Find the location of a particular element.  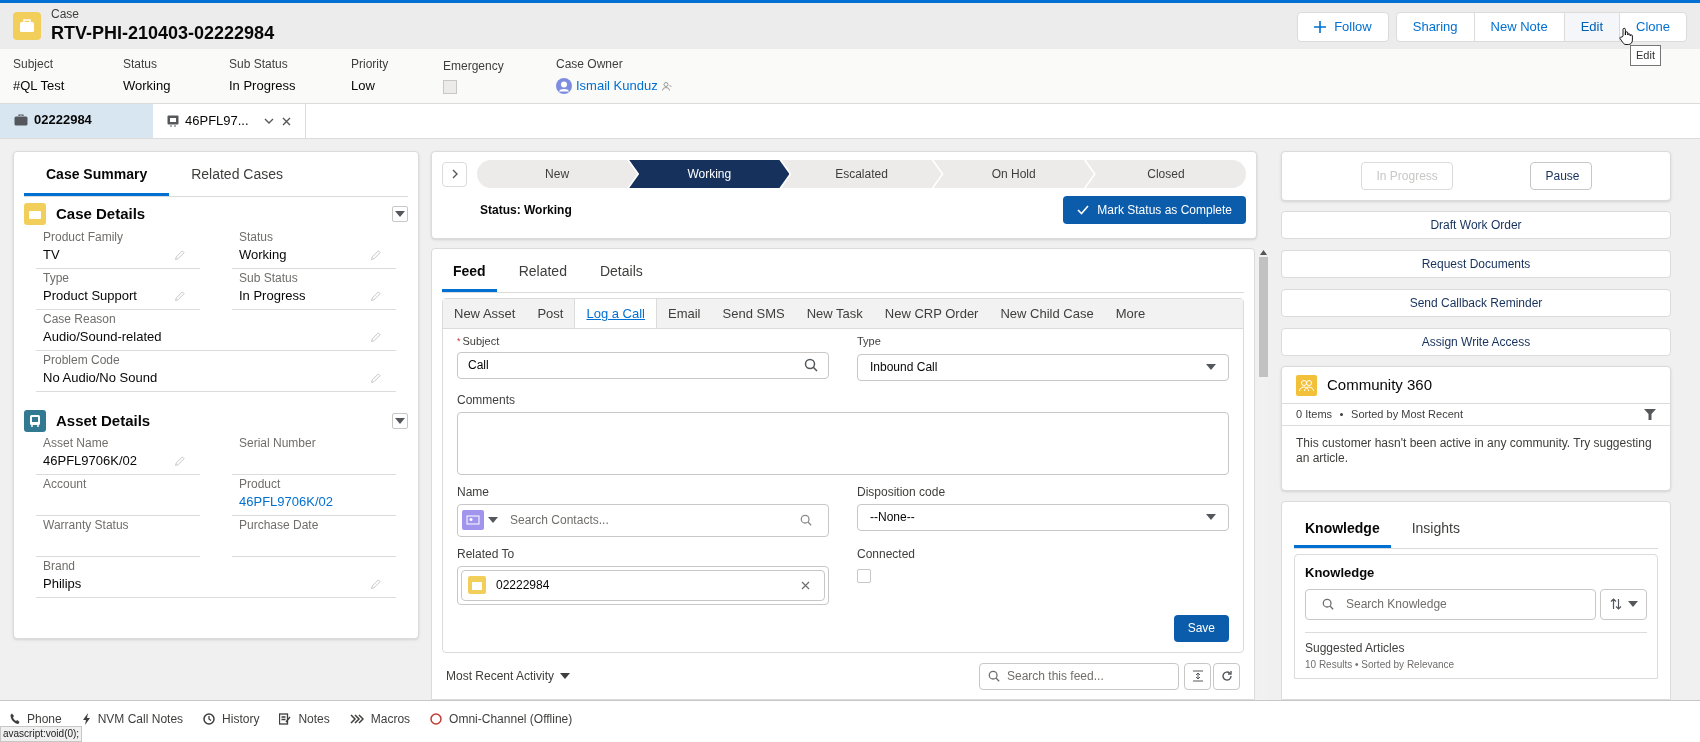

comments-field is located at coordinates (843, 443).